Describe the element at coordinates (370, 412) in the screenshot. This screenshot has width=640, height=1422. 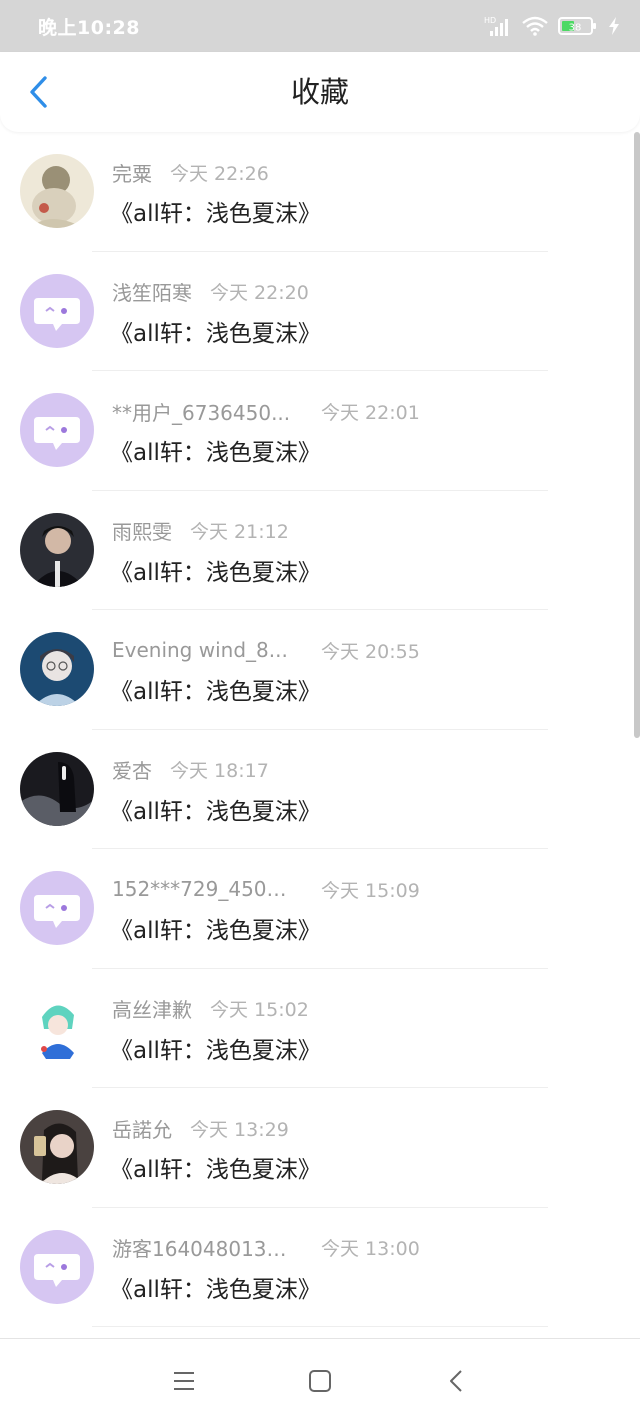
I see `timestamp: 今天 22:01` at that location.